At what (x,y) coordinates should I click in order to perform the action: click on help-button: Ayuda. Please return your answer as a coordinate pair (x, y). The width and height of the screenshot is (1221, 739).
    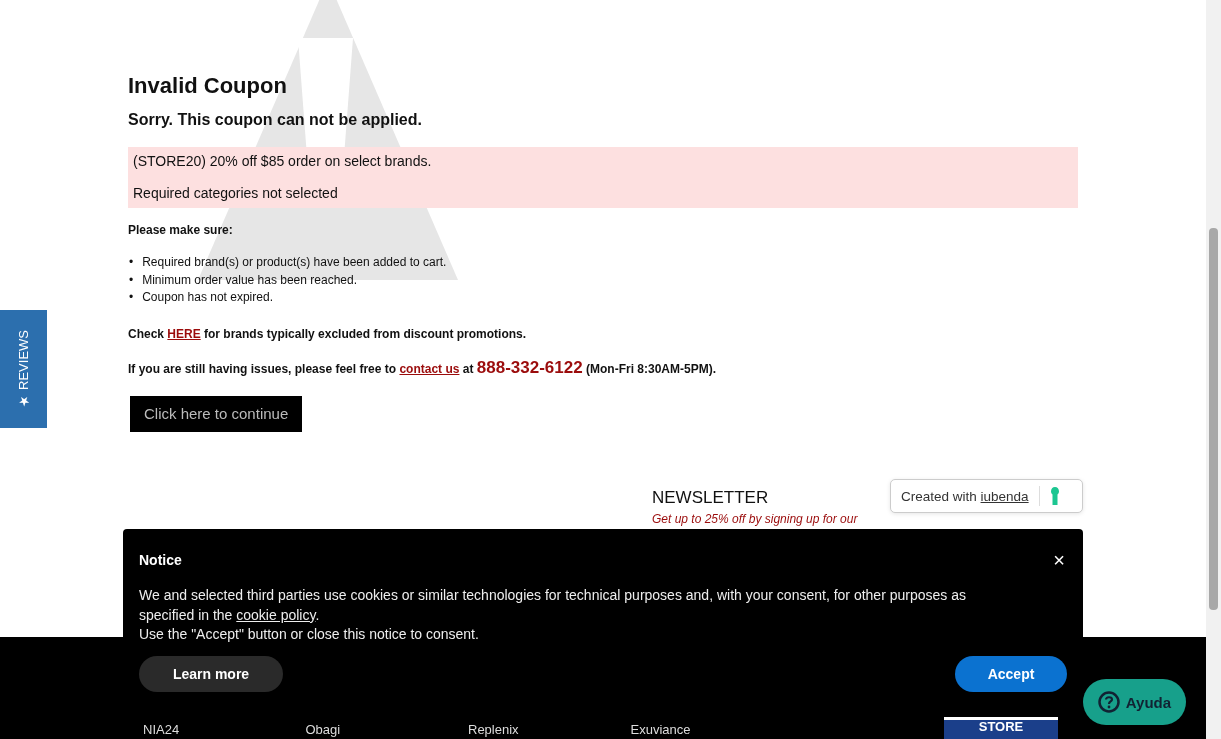
    Looking at the image, I should click on (1134, 702).